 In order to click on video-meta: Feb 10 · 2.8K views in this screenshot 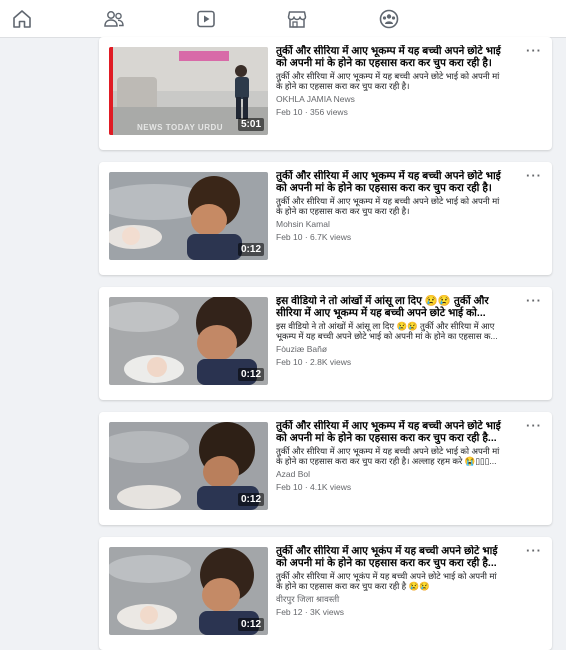, I will do `click(314, 362)`.